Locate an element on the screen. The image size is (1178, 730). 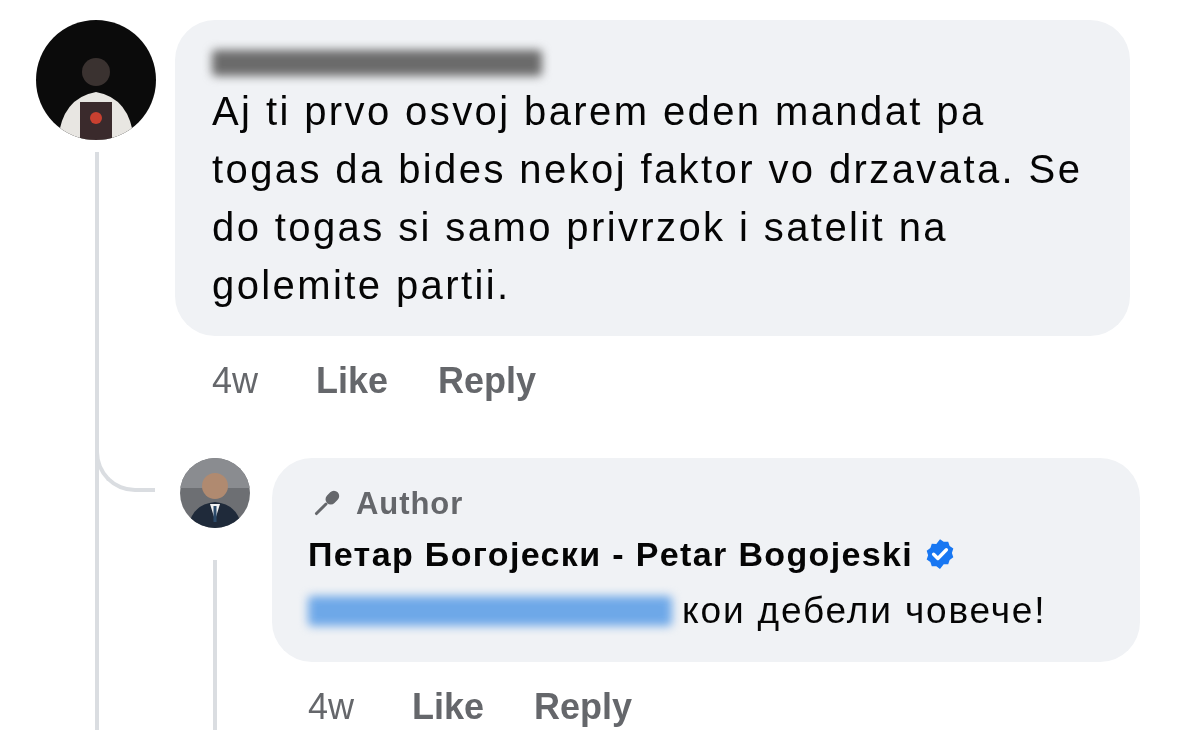
author-name: Петар Богојески - Petar Bogojeski is located at coordinates (611, 554).